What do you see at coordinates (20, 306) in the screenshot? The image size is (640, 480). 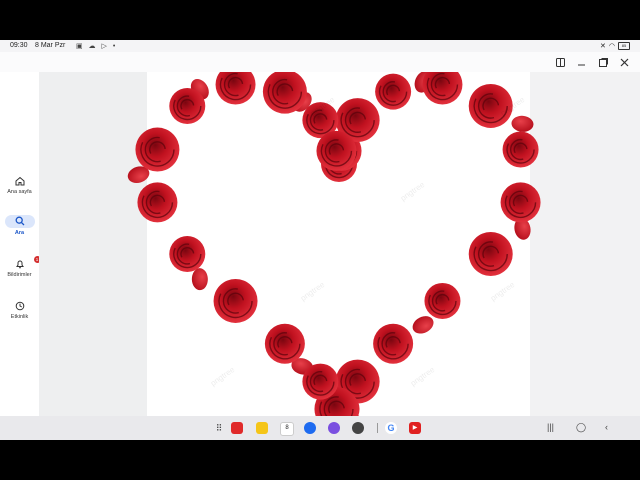 I see `clock-icon` at bounding box center [20, 306].